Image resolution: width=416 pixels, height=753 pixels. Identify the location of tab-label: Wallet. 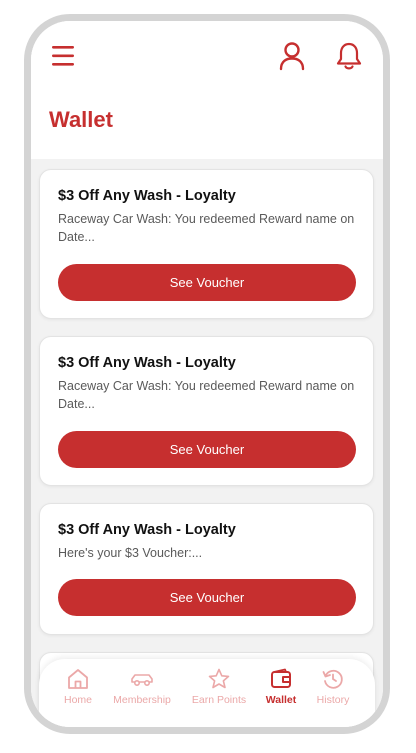
(281, 700).